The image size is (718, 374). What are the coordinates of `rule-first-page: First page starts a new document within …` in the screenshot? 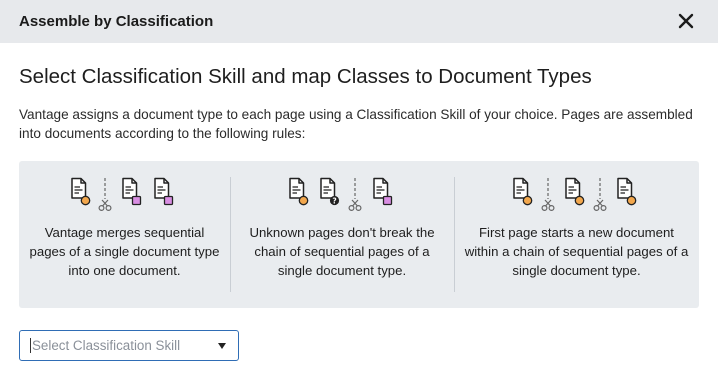 It's located at (576, 234).